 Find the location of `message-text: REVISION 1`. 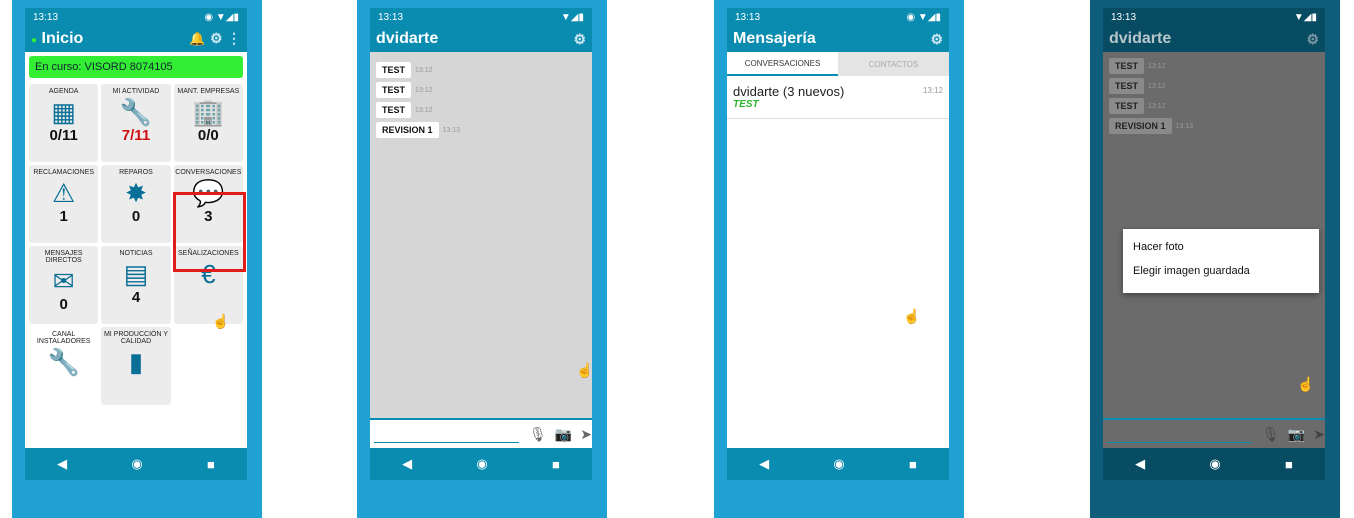

message-text: REVISION 1 is located at coordinates (407, 130).